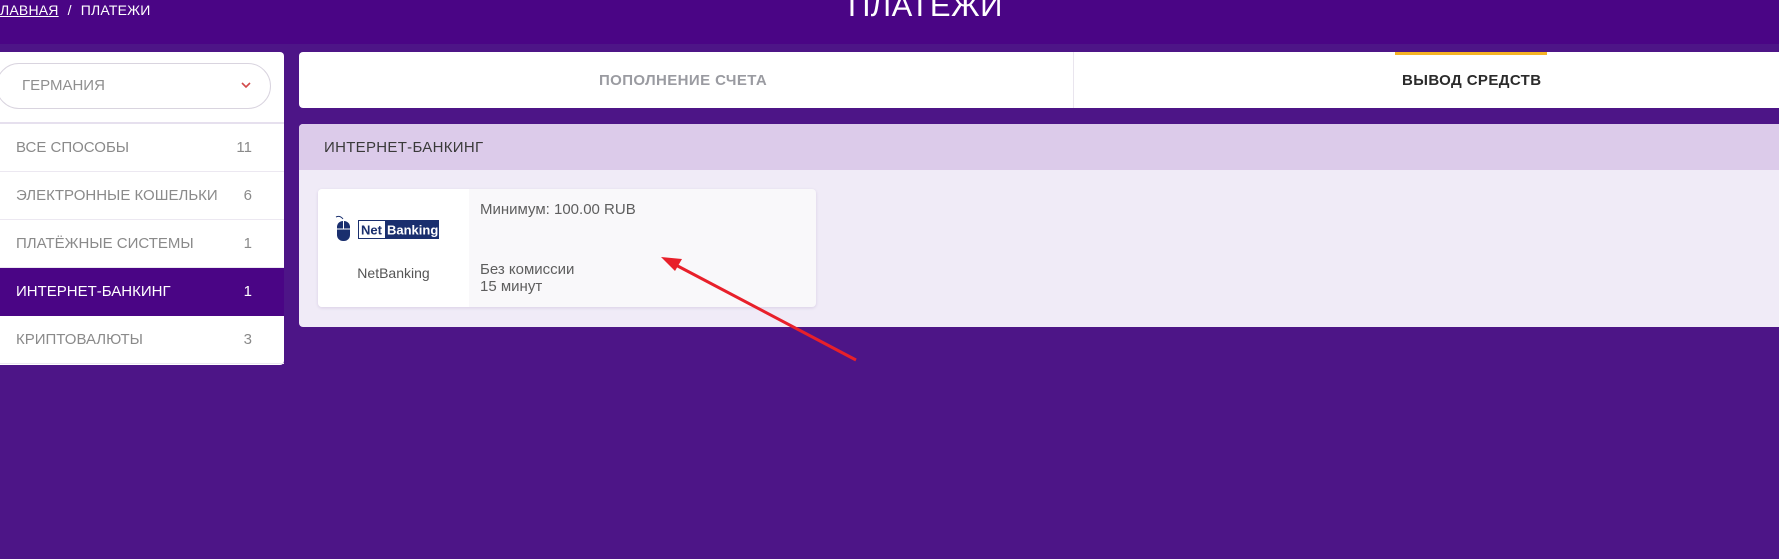 Image resolution: width=1779 pixels, height=559 pixels. What do you see at coordinates (244, 147) in the screenshot?
I see `category-count: 11` at bounding box center [244, 147].